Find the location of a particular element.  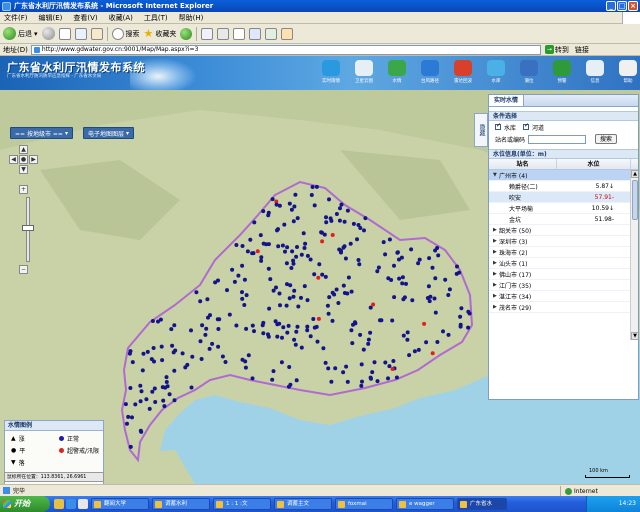

pan-right-button: ▶ is located at coordinates (33, 159).